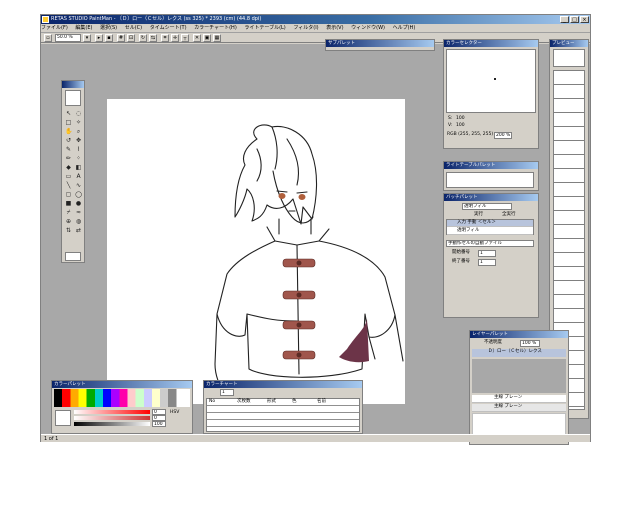 This screenshot has height=515, width=640. What do you see at coordinates (487, 253) in the screenshot?
I see `start-field: 1` at bounding box center [487, 253].